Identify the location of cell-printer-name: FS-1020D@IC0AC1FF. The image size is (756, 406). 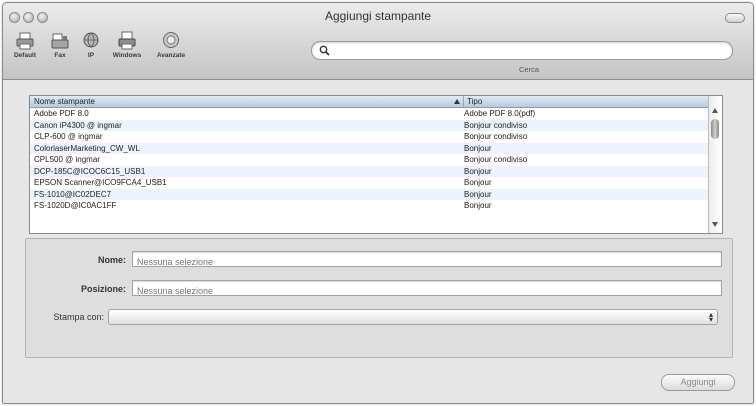
(75, 205).